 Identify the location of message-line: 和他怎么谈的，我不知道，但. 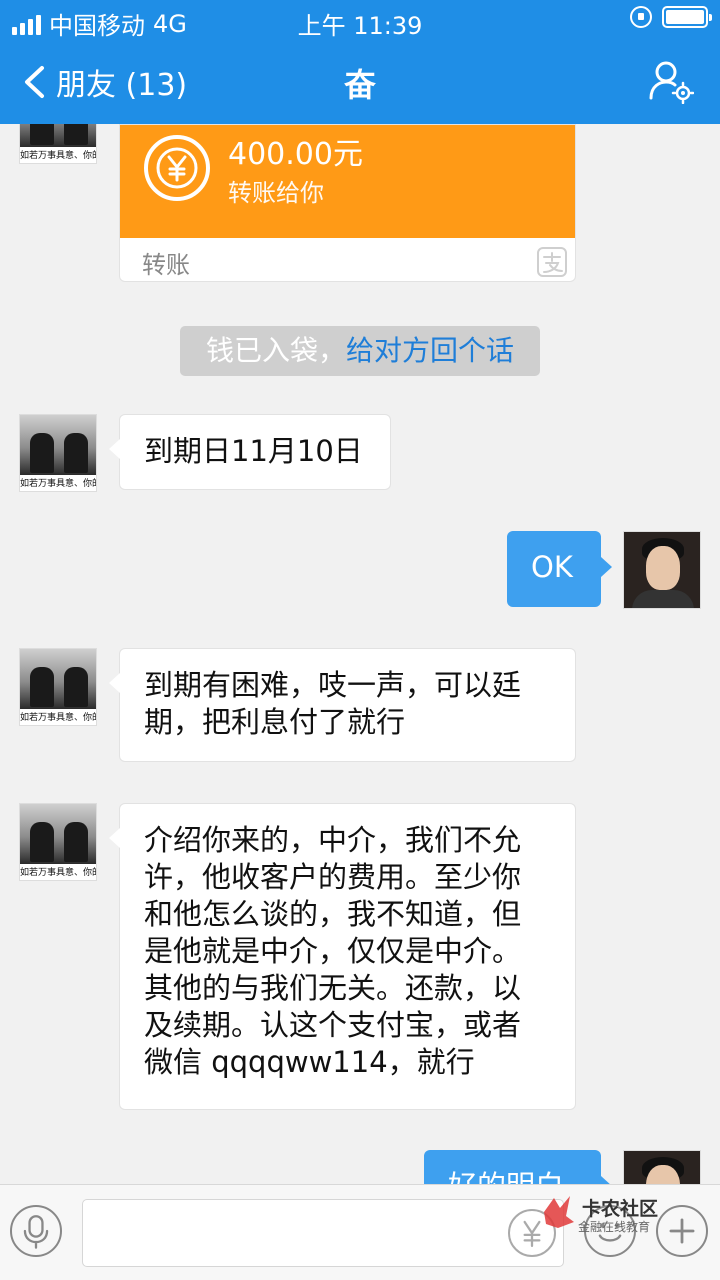
(333, 914).